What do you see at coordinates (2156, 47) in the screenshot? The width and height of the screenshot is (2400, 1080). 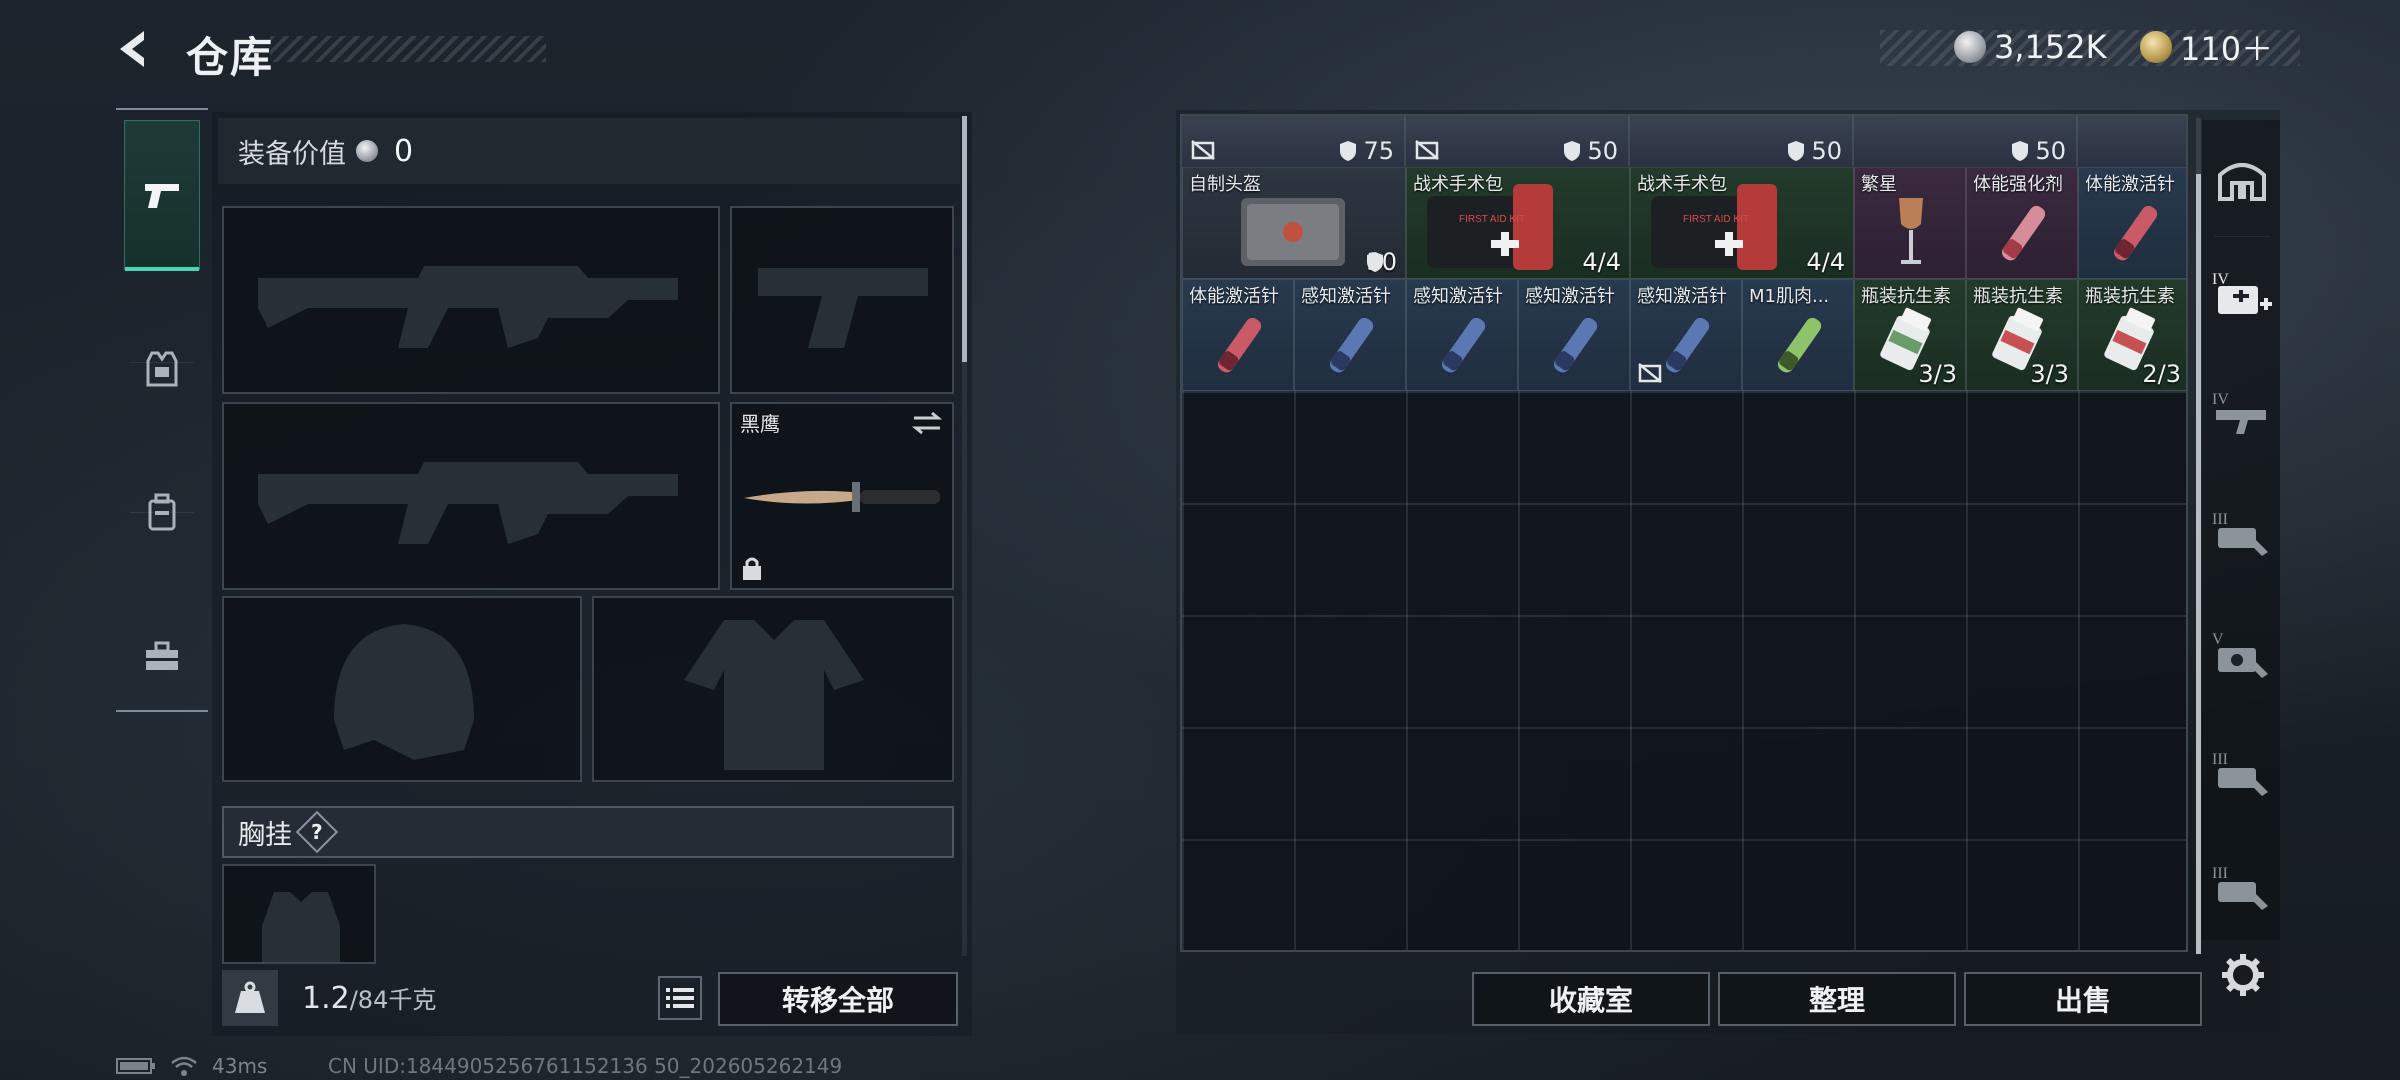 I see `gold-coin-icon` at bounding box center [2156, 47].